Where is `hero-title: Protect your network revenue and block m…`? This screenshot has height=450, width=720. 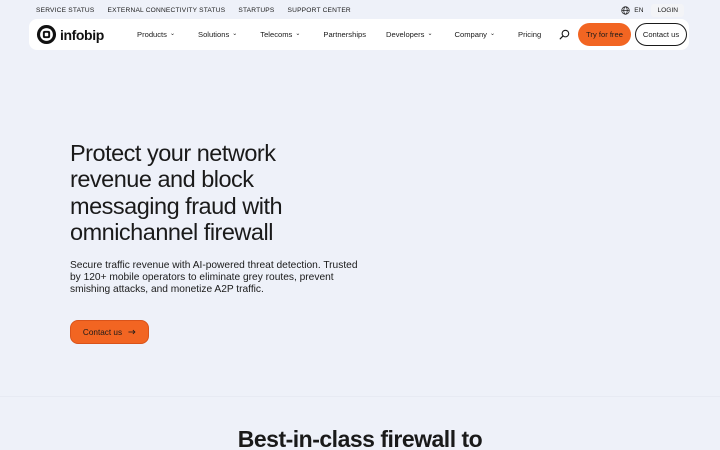
hero-title: Protect your network revenue and block m… is located at coordinates (176, 192).